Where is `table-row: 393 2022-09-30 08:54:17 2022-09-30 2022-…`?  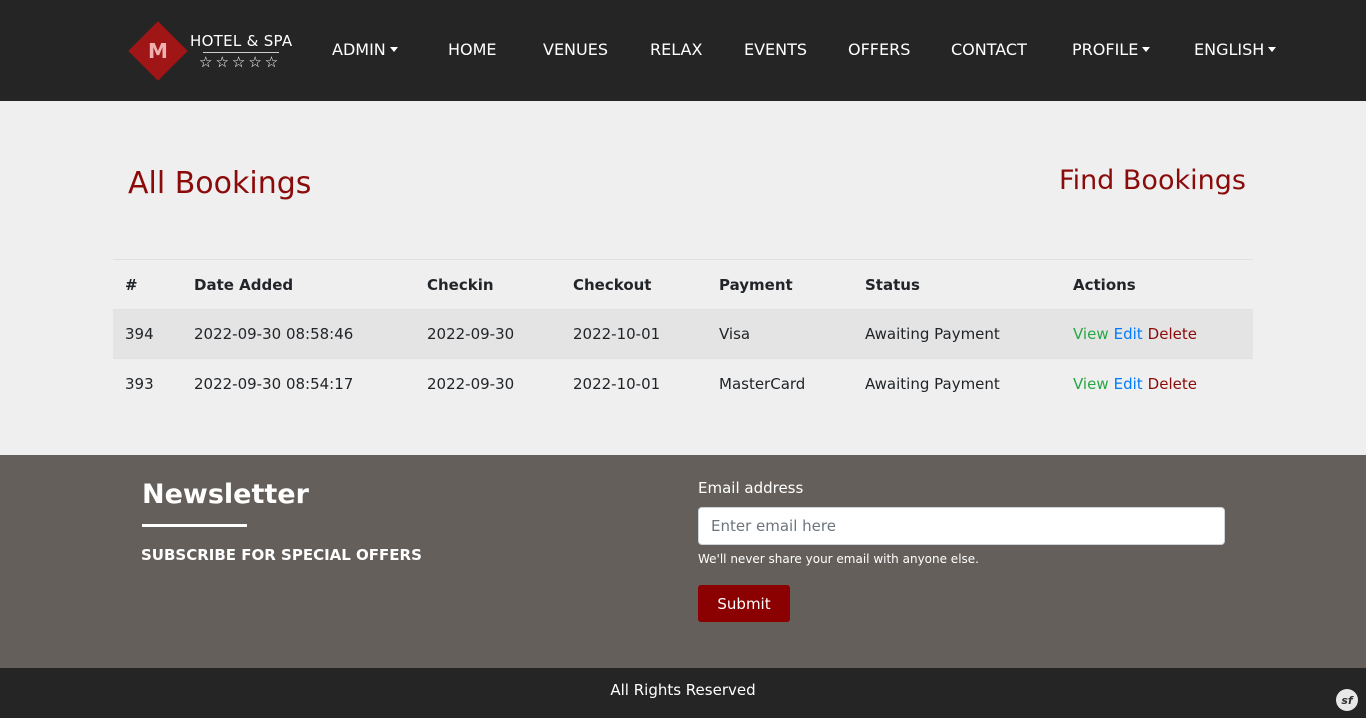 table-row: 393 2022-09-30 08:54:17 2022-09-30 2022-… is located at coordinates (683, 383).